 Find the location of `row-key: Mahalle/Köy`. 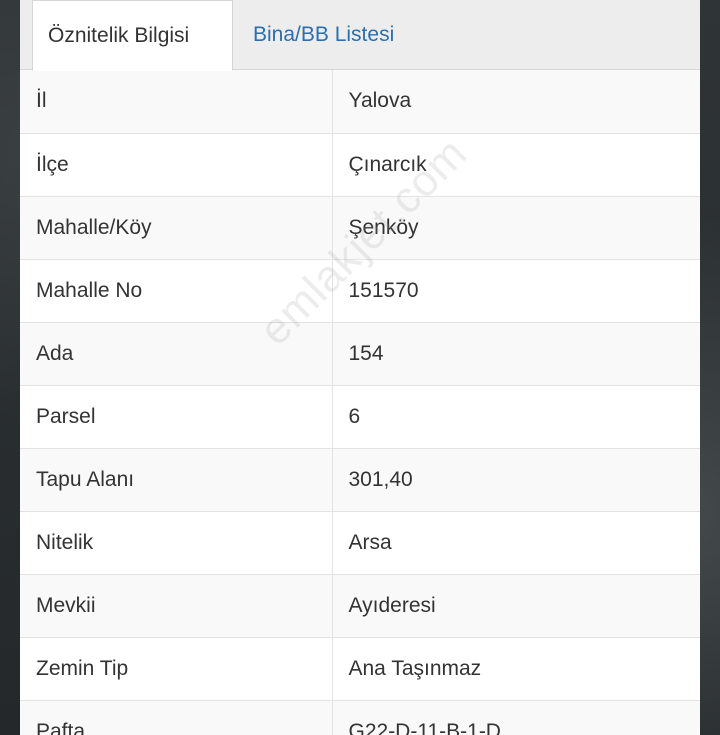

row-key: Mahalle/Köy is located at coordinates (176, 228).